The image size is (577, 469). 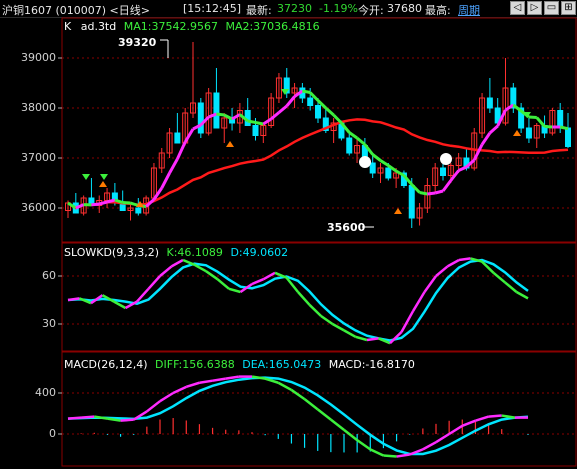 What do you see at coordinates (371, 364) in the screenshot?
I see `macd-hist-value: MACD:-16.8170` at bounding box center [371, 364].